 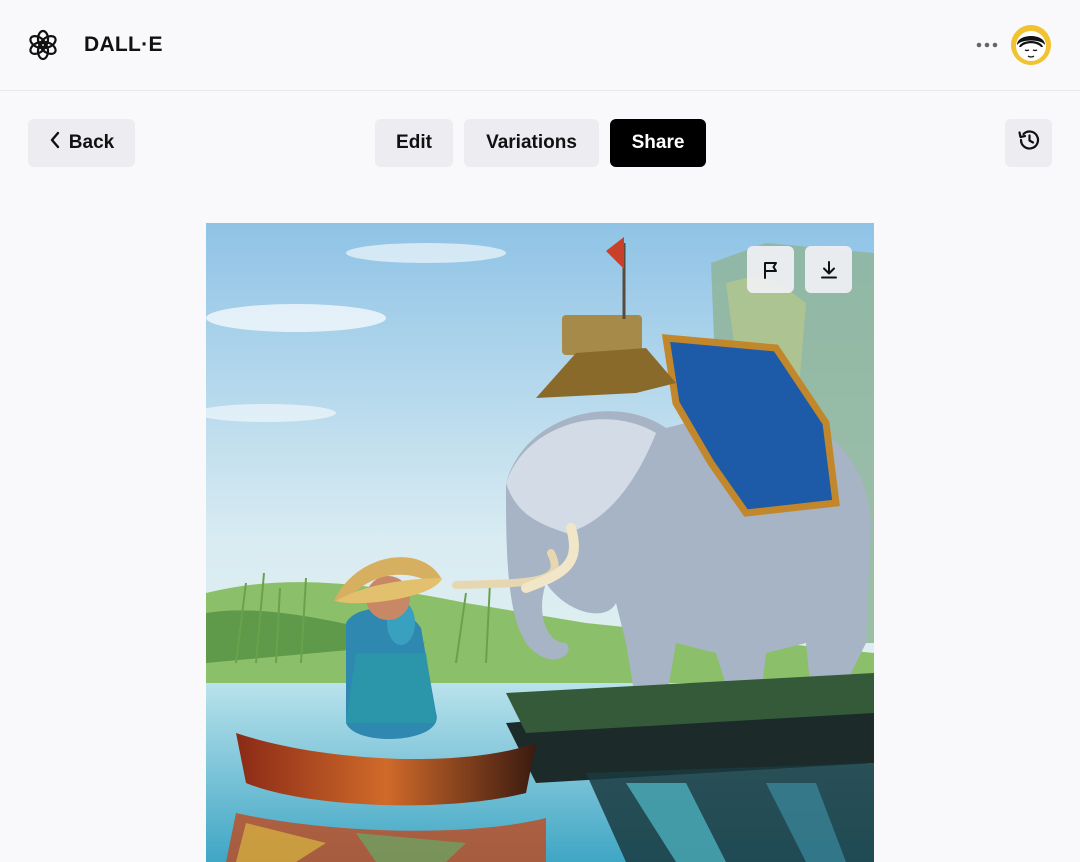 What do you see at coordinates (414, 143) in the screenshot?
I see `edit-button: Edit` at bounding box center [414, 143].